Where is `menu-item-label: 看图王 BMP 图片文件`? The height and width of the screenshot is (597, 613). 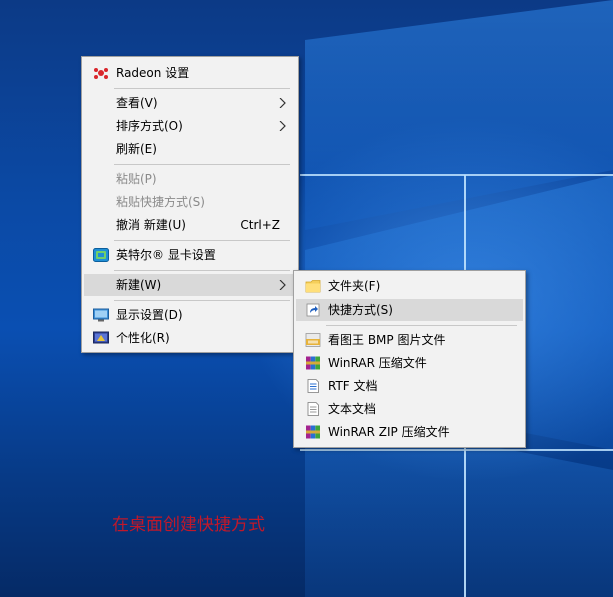 menu-item-label: 看图王 BMP 图片文件 is located at coordinates (387, 340).